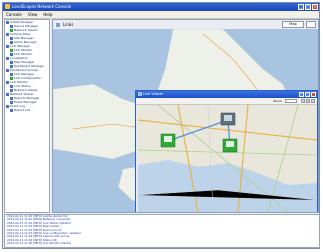 This screenshot has width=323, height=252. Describe the element at coordinates (22, 110) in the screenshot. I see `tree-item-label: Report List` at that location.